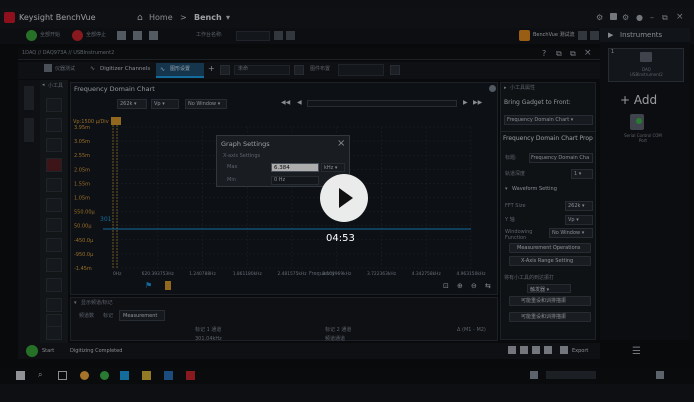 Image resolution: width=694 pixels, height=402 pixels. I want to click on gadget-lock-icon, so click(54, 185).